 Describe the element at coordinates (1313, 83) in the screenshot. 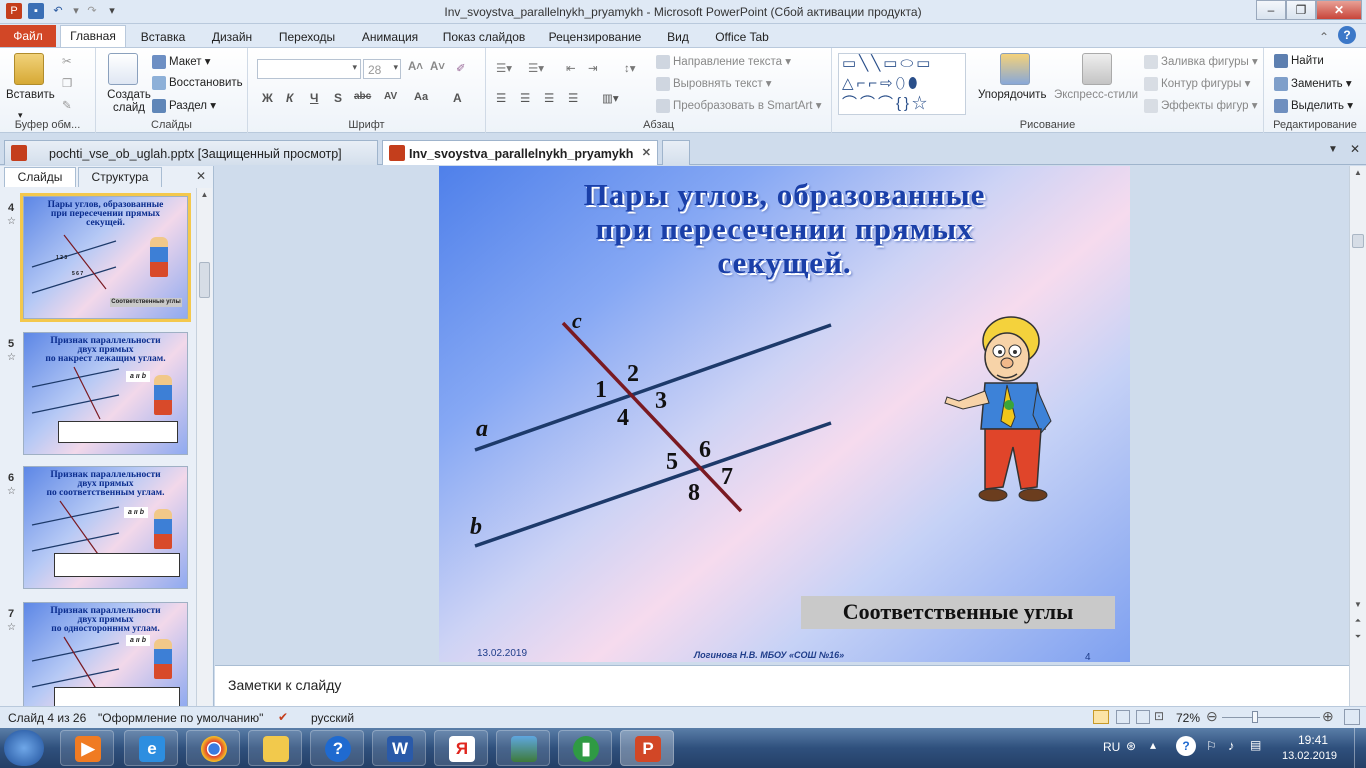

I see `replace-button: Заменить ▾` at that location.